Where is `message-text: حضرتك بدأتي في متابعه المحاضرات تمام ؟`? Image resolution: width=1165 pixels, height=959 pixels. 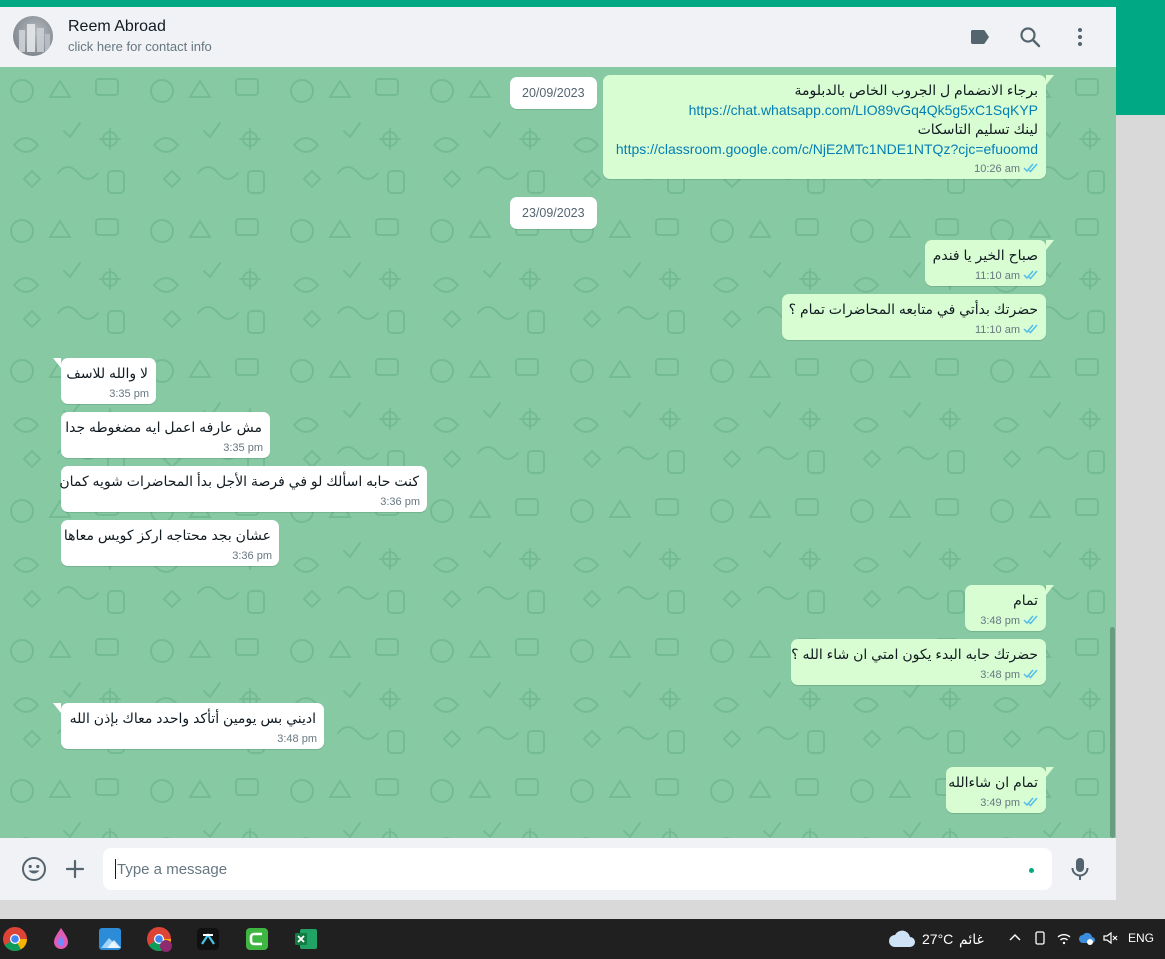 message-text: حضرتك بدأتي في متابعه المحاضرات تمام ؟ is located at coordinates (913, 309).